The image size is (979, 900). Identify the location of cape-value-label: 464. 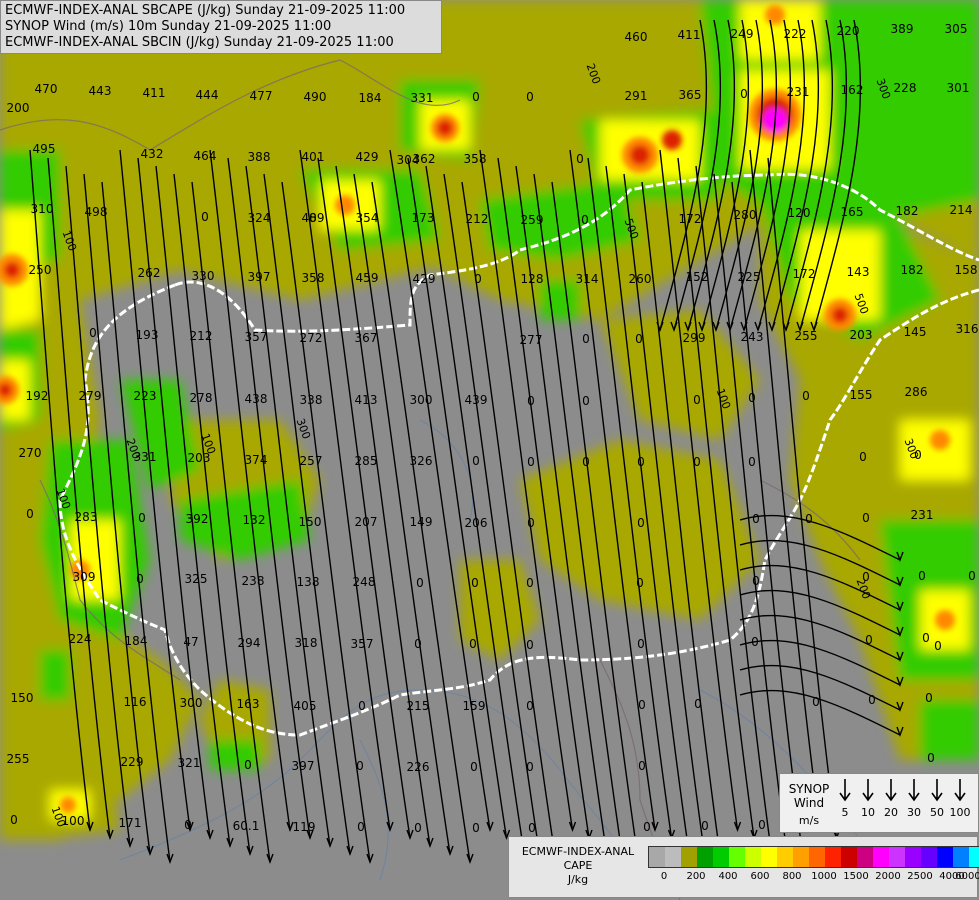
(205, 156).